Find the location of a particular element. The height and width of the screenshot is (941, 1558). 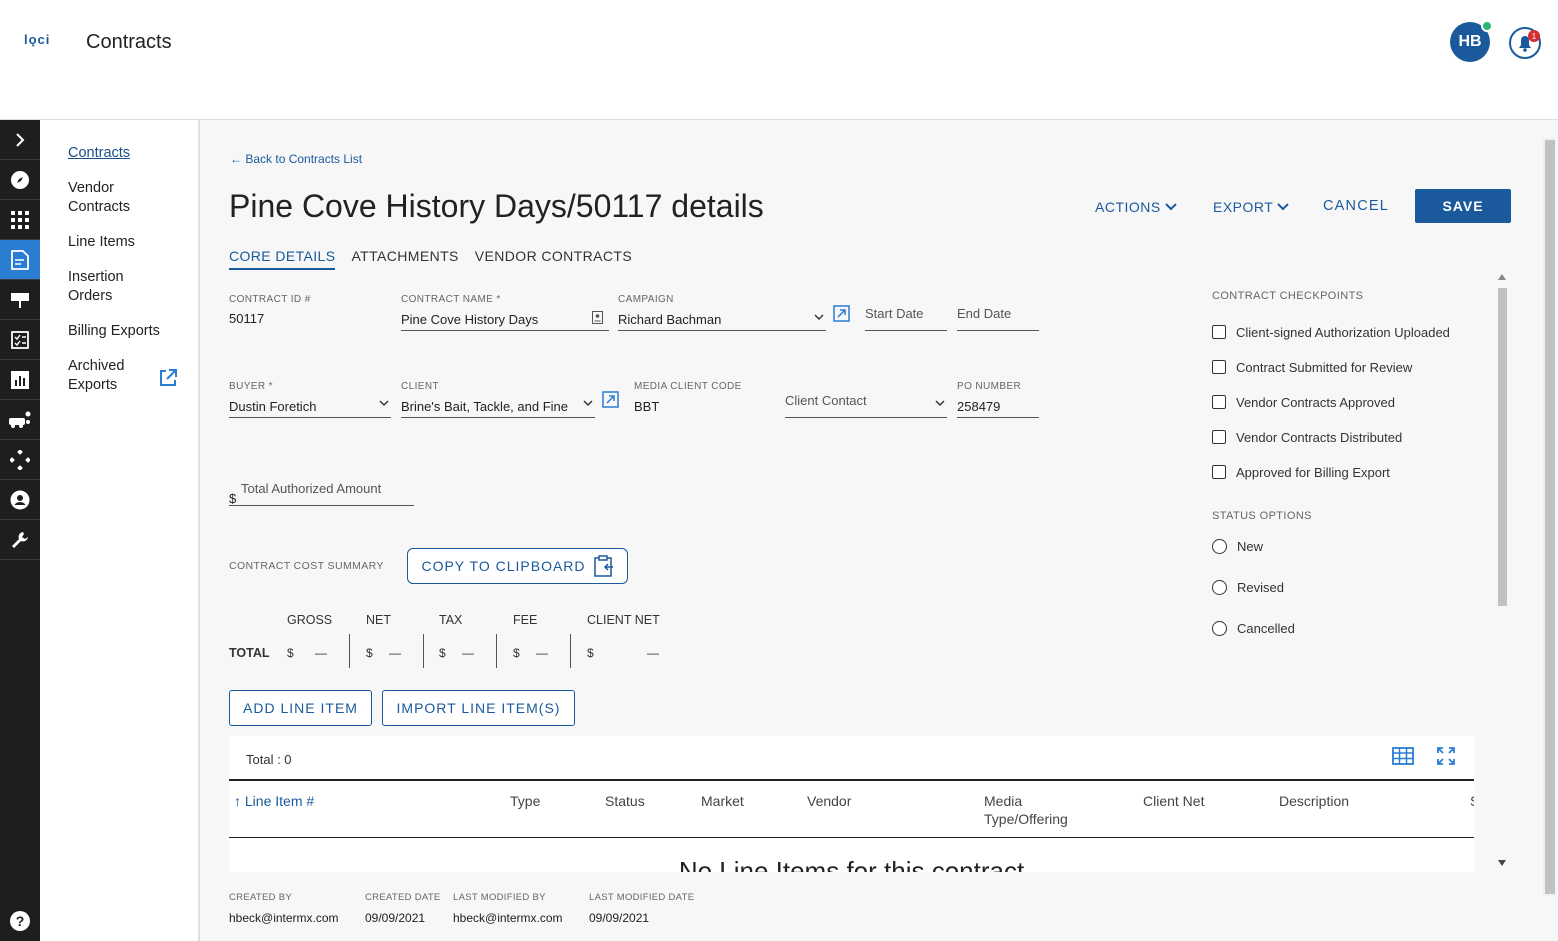

billboard-icon is located at coordinates (20, 300).